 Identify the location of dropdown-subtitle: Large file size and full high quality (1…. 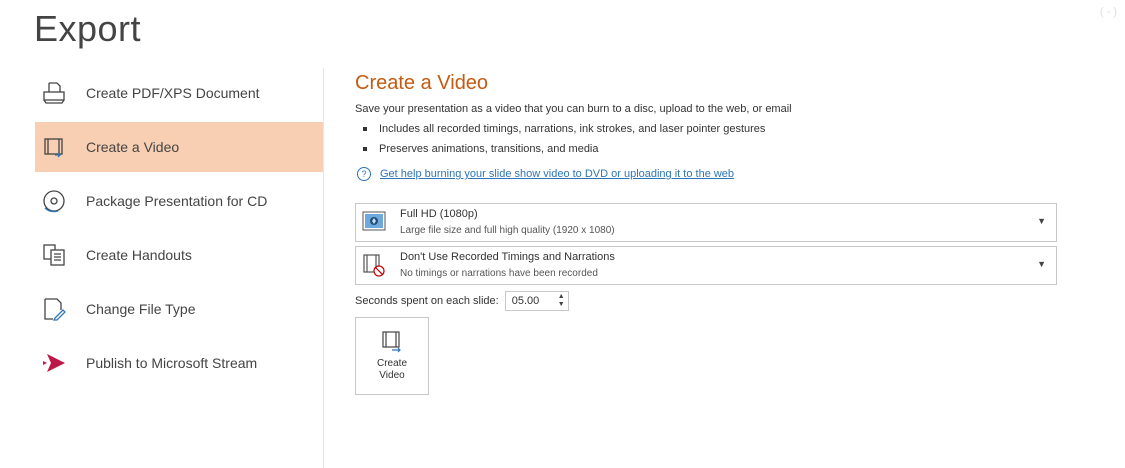
(507, 230).